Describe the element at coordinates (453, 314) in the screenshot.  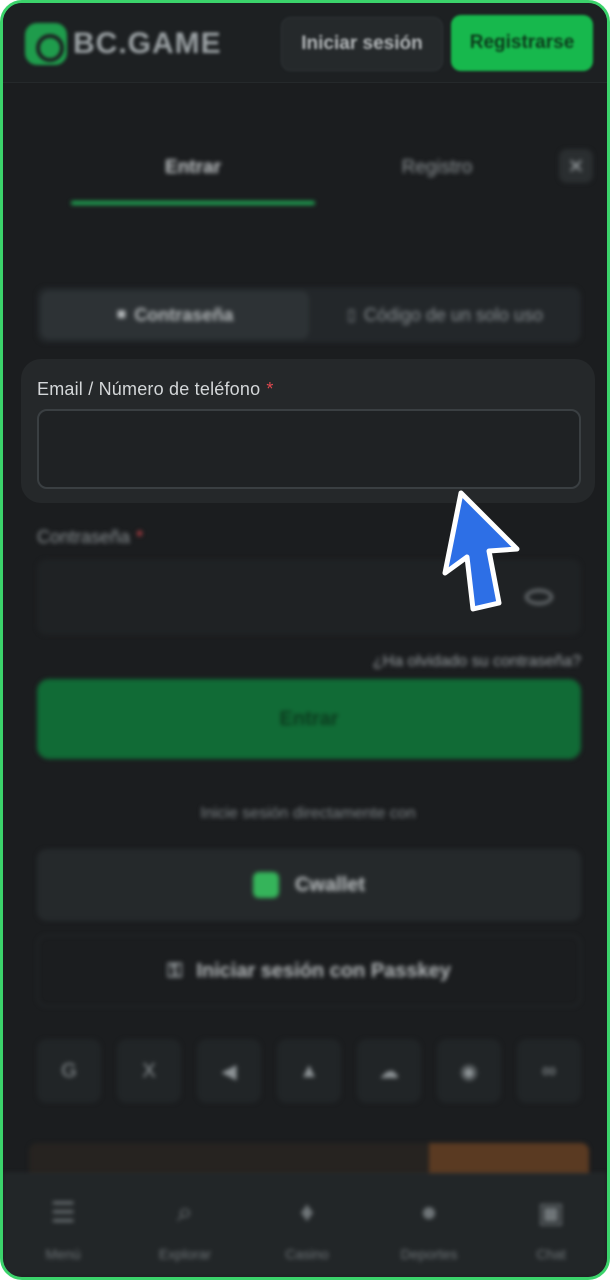
I see `method-otp-label: Código de un solo uso` at that location.